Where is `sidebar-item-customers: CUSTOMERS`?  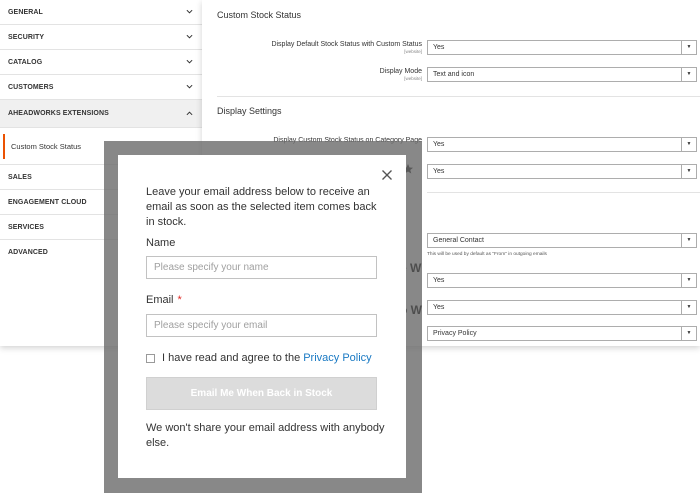 sidebar-item-customers: CUSTOMERS is located at coordinates (101, 87).